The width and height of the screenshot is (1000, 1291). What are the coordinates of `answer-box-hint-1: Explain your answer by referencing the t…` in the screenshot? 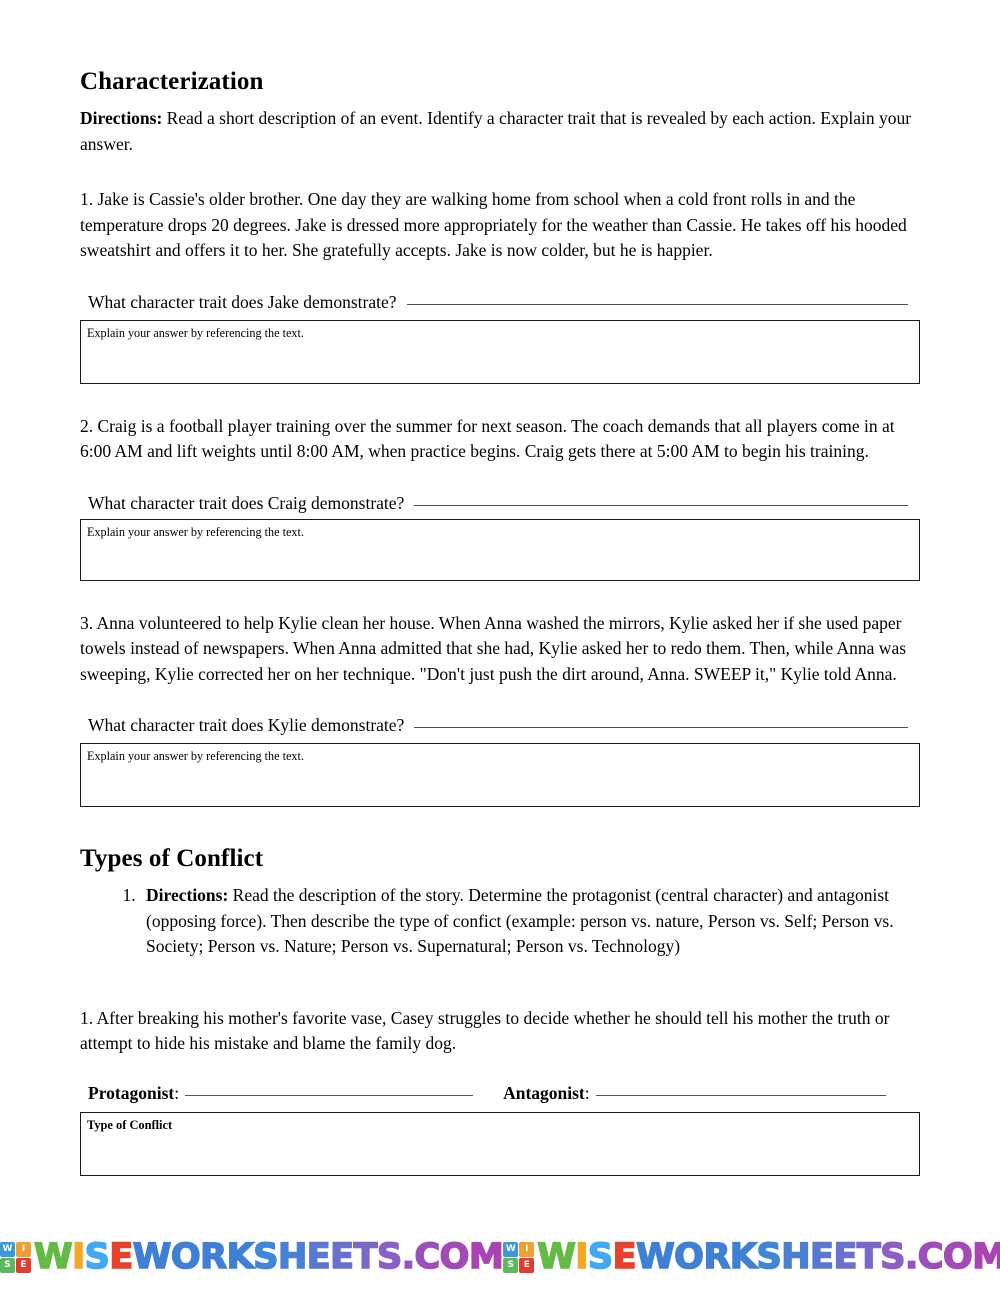 It's located at (195, 332).